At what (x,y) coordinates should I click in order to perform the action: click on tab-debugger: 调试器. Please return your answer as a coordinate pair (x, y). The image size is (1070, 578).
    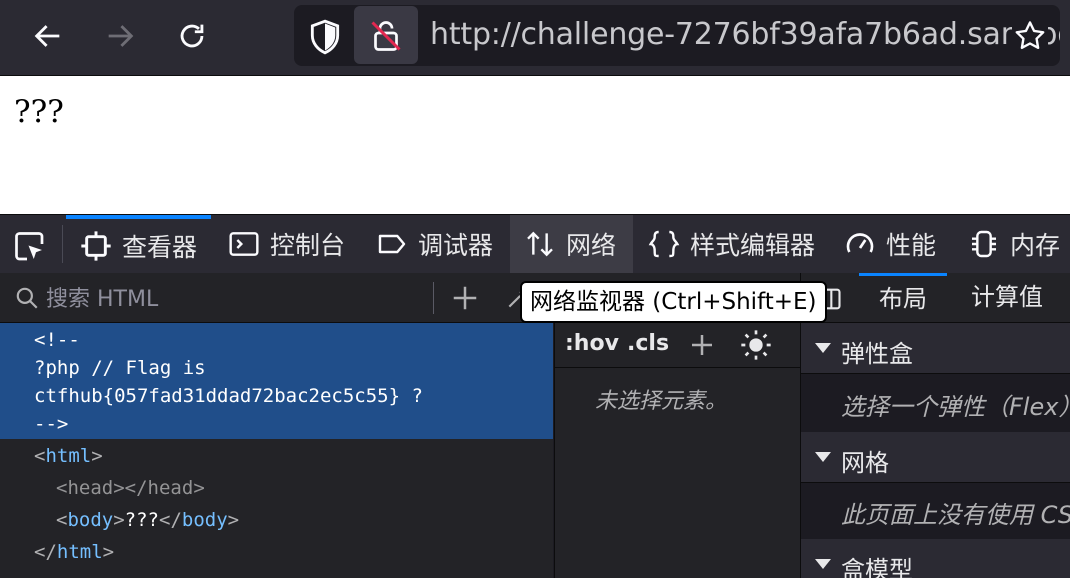
    Looking at the image, I should click on (434, 244).